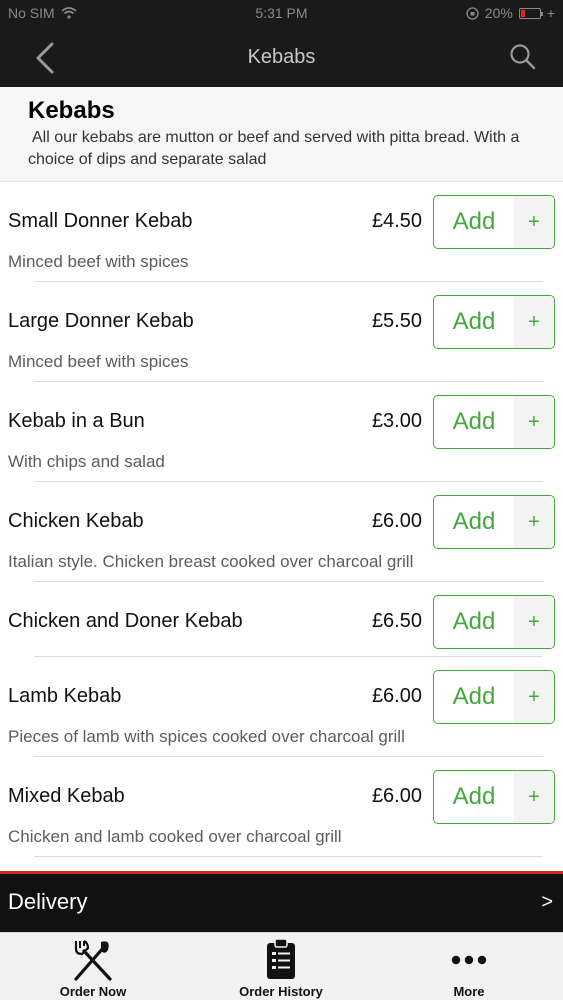  Describe the element at coordinates (48, 901) in the screenshot. I see `delivery-label: Delivery` at that location.